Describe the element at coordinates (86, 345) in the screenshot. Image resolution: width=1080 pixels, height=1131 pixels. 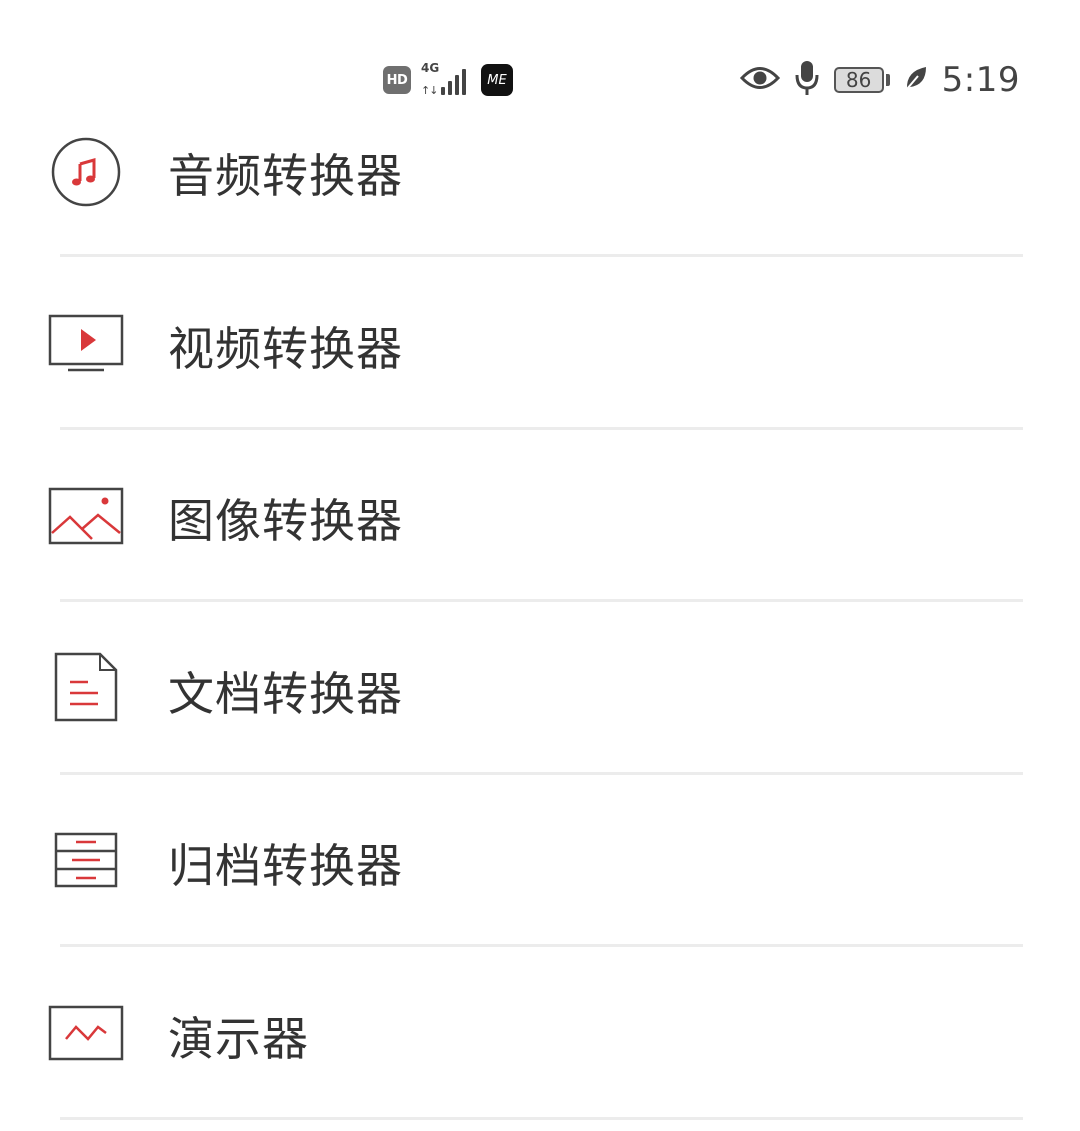
I see `video-play-icon` at that location.